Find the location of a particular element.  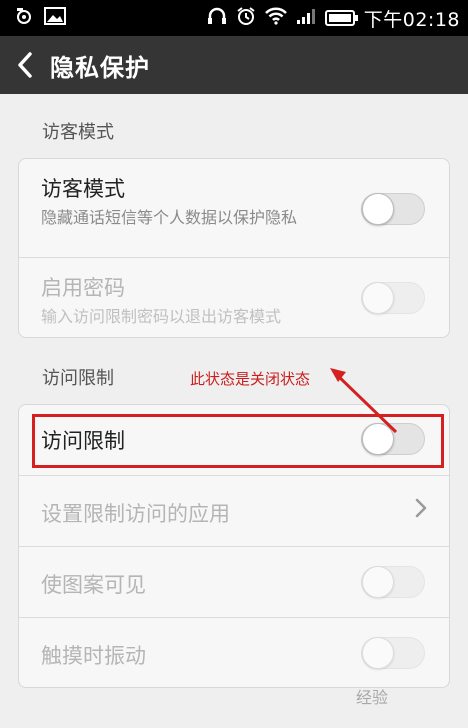

status-time: 下午02:18 is located at coordinates (411, 19).